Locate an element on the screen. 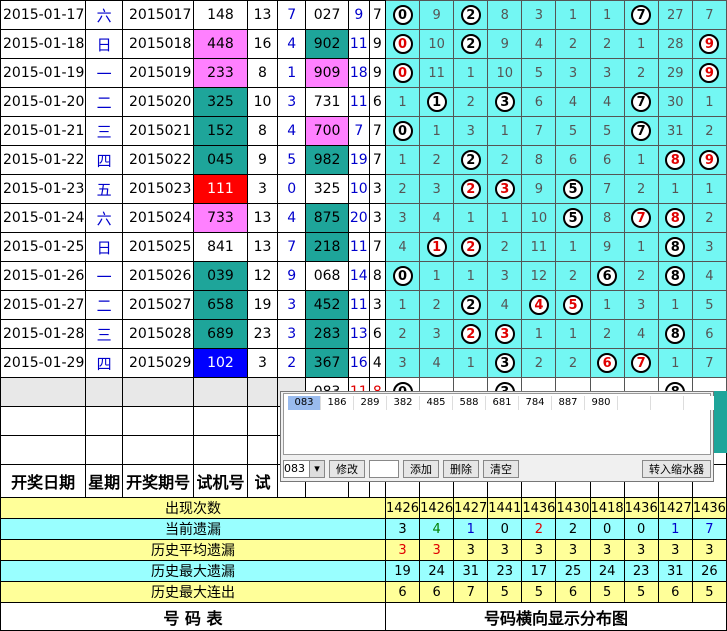 This screenshot has width=727, height=631. number-select-value: 083 is located at coordinates (294, 468).